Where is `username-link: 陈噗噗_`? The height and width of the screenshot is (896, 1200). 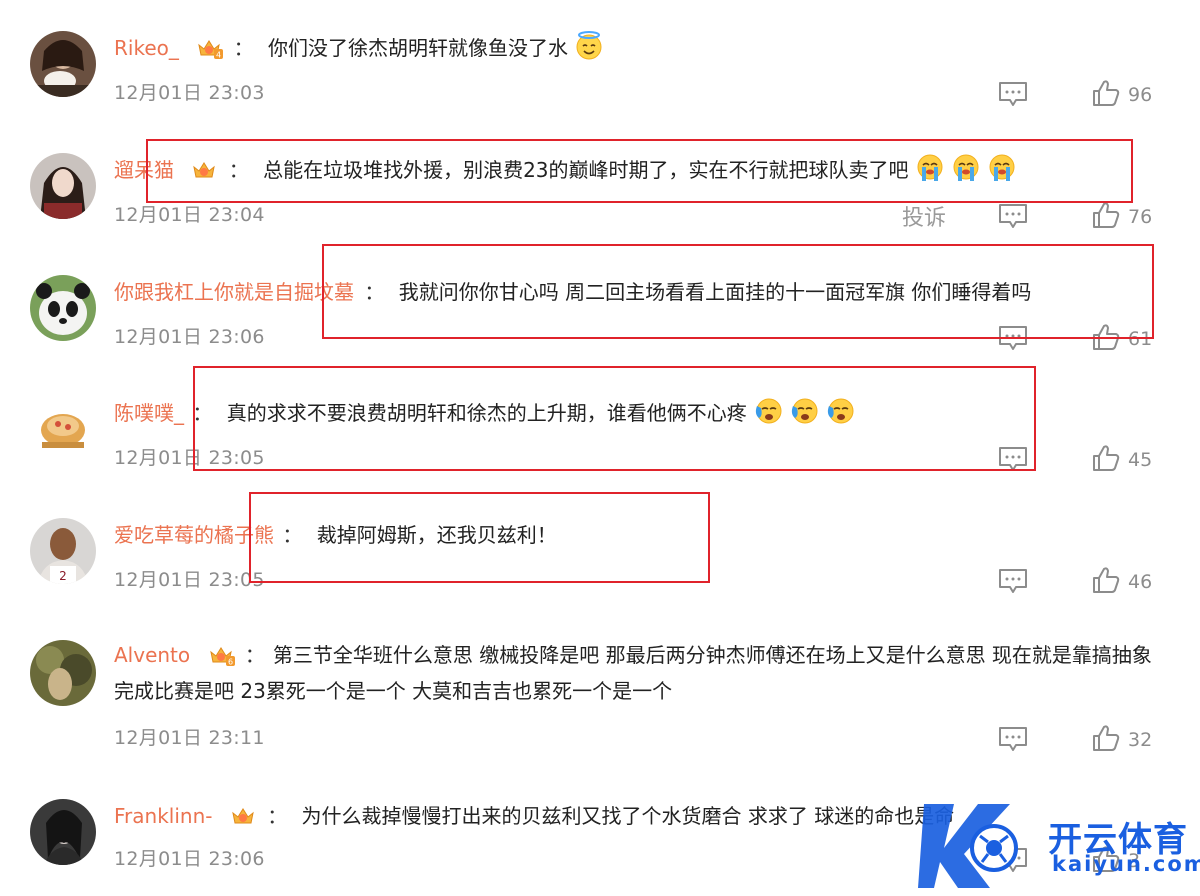 username-link: 陈噗噗_ is located at coordinates (149, 413).